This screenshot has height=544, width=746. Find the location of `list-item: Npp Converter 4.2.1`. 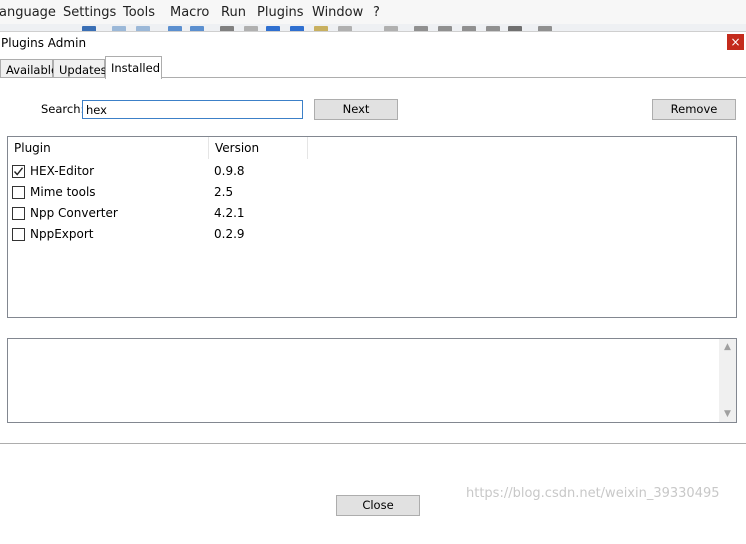

list-item: Npp Converter 4.2.1 is located at coordinates (372, 213).